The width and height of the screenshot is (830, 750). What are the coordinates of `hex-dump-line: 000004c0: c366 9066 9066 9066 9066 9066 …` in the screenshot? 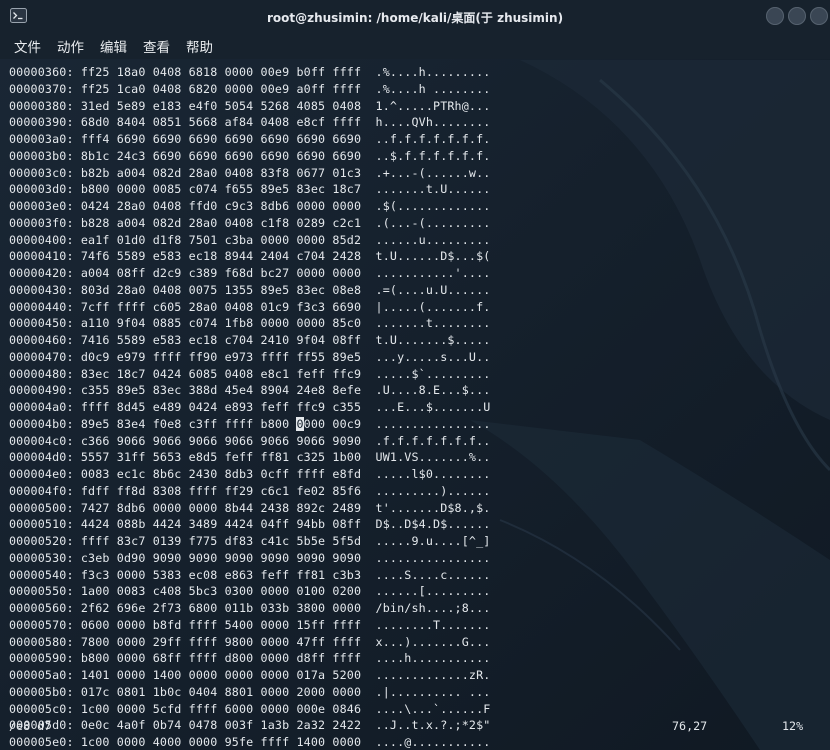 It's located at (250, 440).